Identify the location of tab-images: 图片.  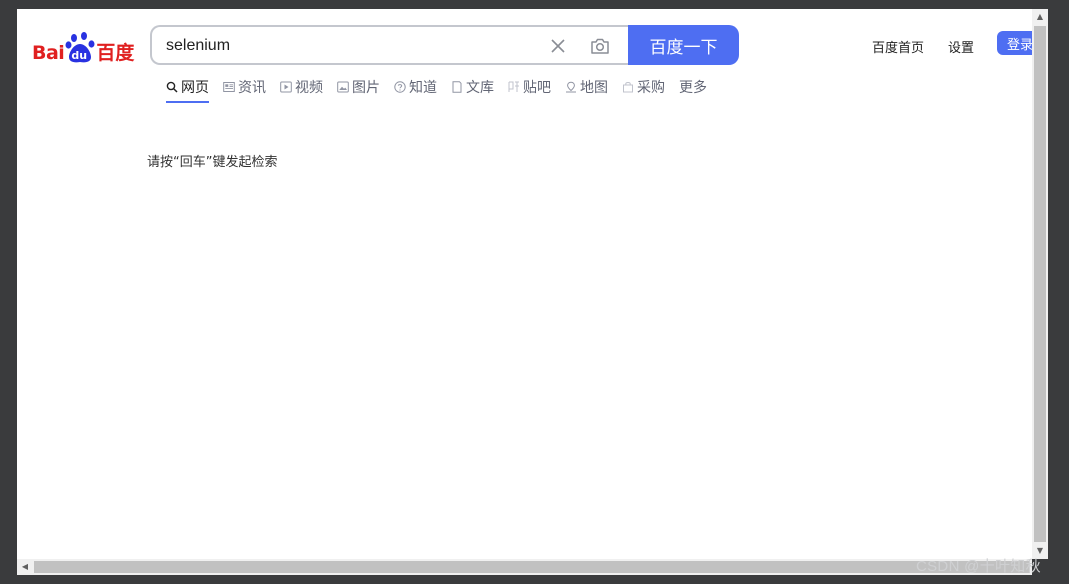
(358, 87).